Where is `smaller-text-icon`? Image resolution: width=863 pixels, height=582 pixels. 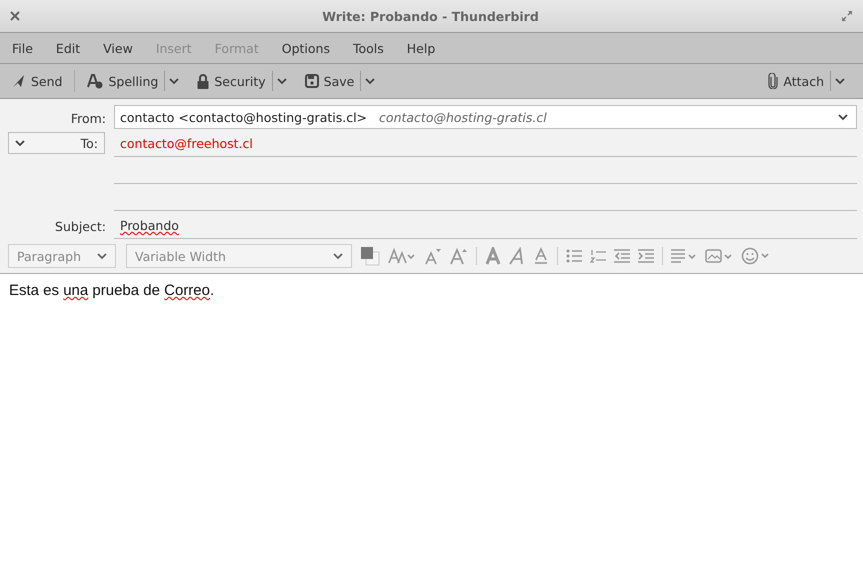
smaller-text-icon is located at coordinates (433, 256).